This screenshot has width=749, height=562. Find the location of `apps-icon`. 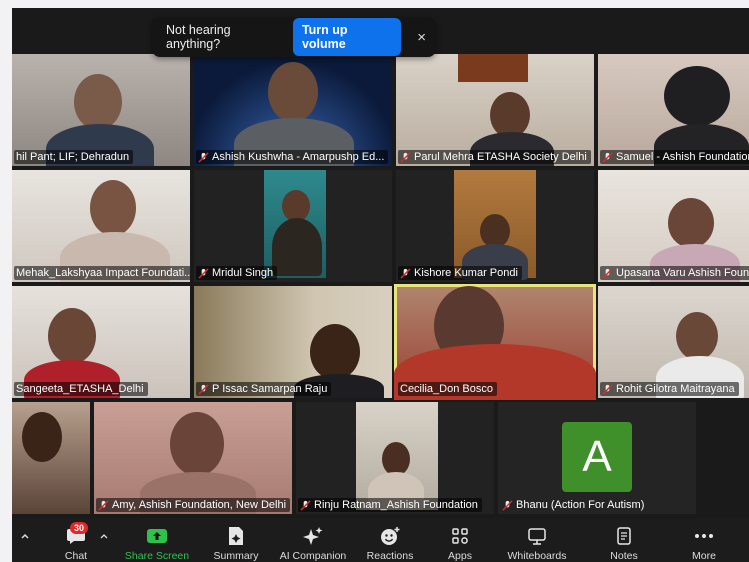

apps-icon is located at coordinates (460, 535).